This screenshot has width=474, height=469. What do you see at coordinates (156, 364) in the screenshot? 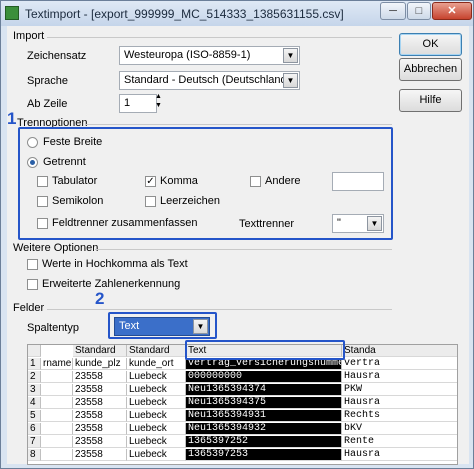
I see `table-cell: kunde_ort` at bounding box center [156, 364].